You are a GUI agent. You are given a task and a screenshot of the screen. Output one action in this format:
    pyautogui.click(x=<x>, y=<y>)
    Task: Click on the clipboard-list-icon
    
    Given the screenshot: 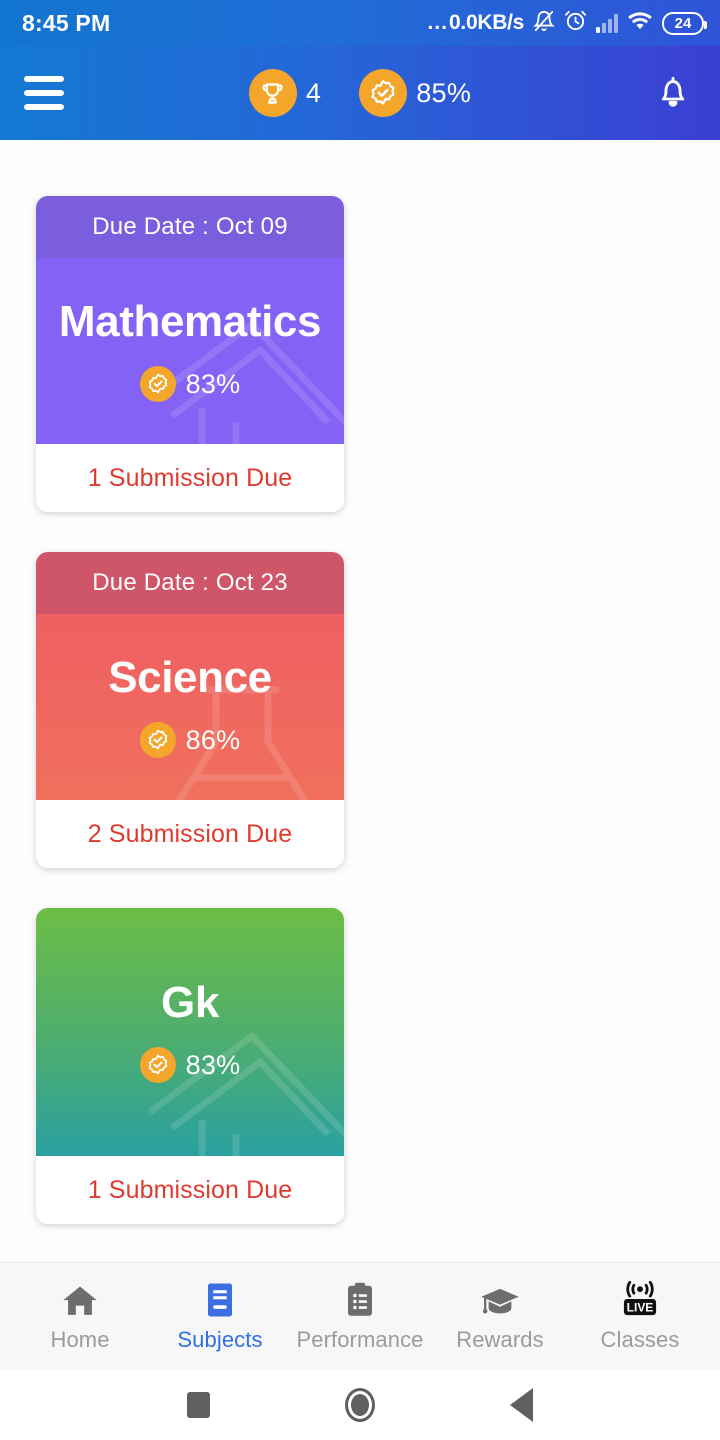 What is the action you would take?
    pyautogui.click(x=360, y=1299)
    